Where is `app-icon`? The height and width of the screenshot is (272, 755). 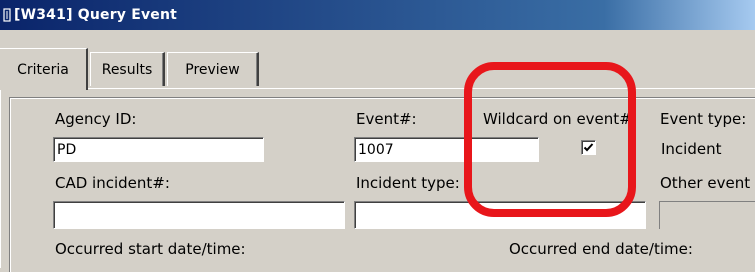 app-icon is located at coordinates (7, 15).